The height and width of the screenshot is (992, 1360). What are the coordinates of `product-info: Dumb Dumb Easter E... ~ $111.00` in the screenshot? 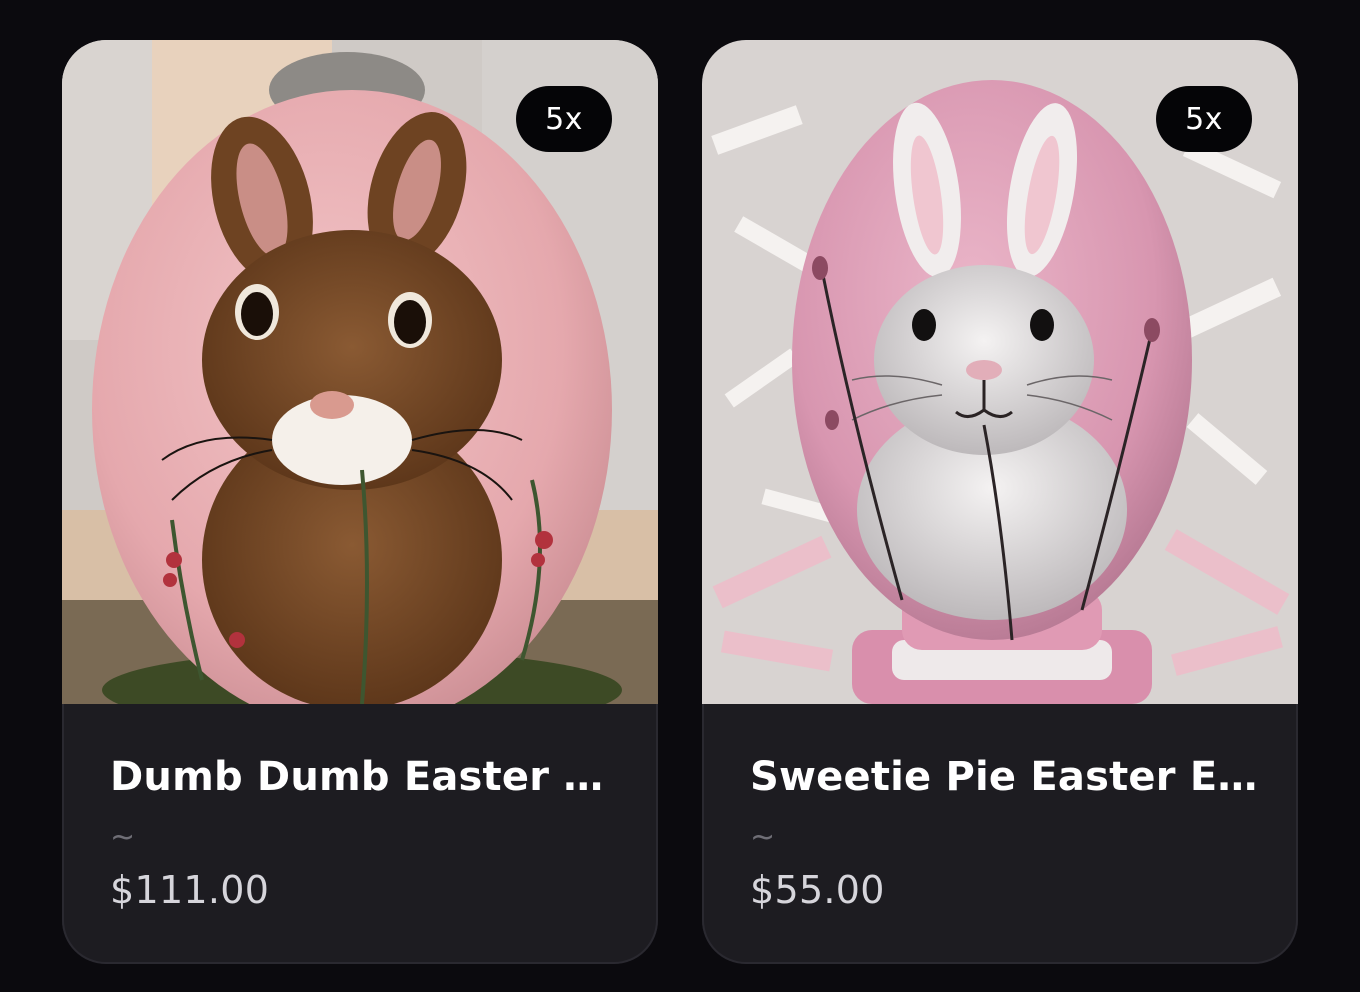 It's located at (360, 834).